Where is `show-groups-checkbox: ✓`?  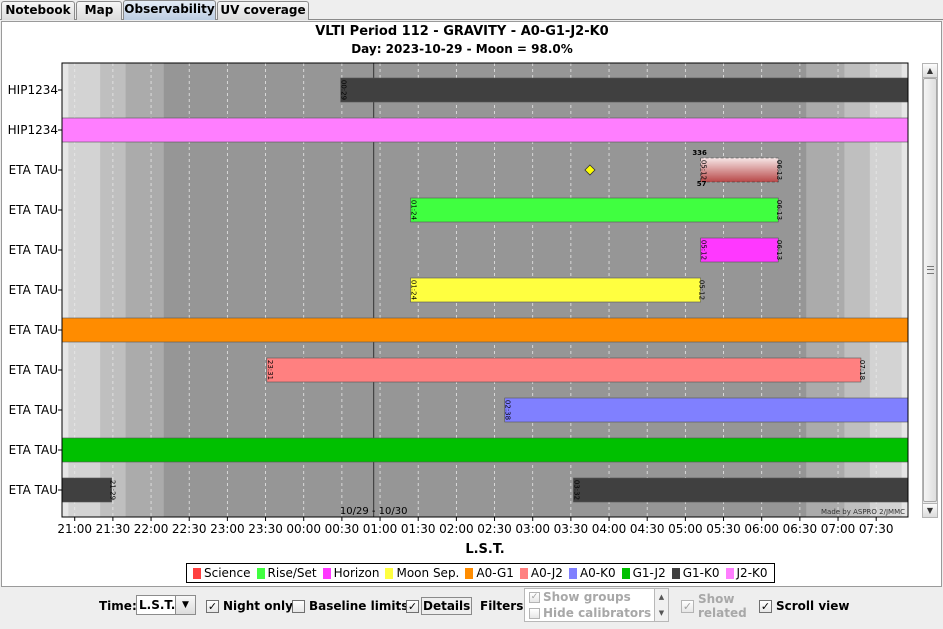 show-groups-checkbox: ✓ is located at coordinates (534, 597).